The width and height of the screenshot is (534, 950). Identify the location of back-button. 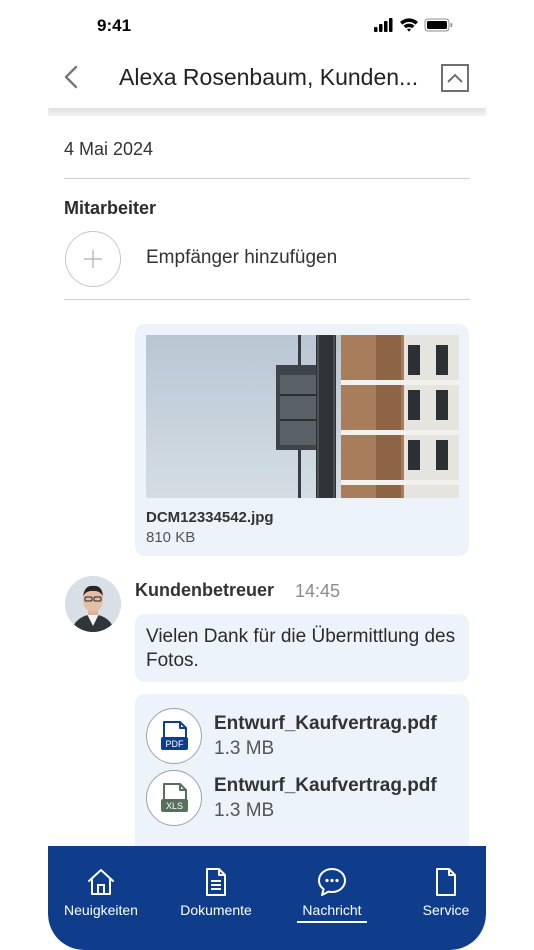
(72, 77).